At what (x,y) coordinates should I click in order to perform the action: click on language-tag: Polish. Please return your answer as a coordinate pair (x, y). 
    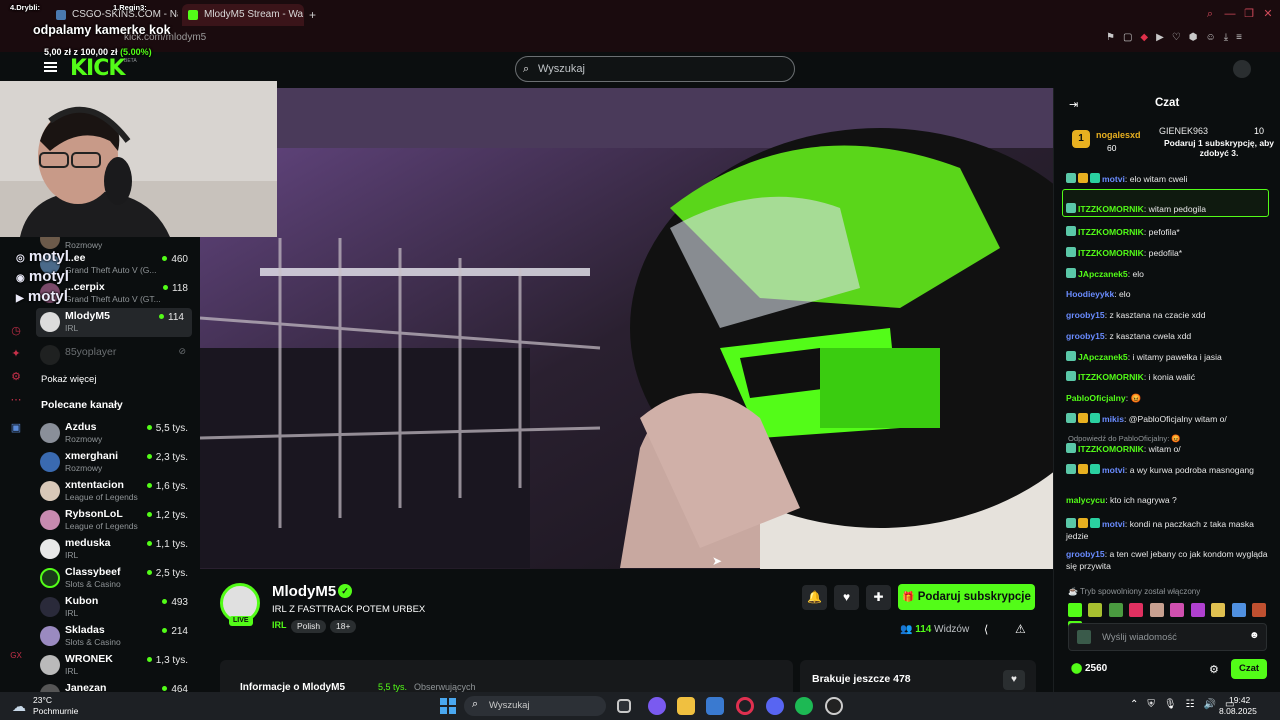
    Looking at the image, I should click on (309, 626).